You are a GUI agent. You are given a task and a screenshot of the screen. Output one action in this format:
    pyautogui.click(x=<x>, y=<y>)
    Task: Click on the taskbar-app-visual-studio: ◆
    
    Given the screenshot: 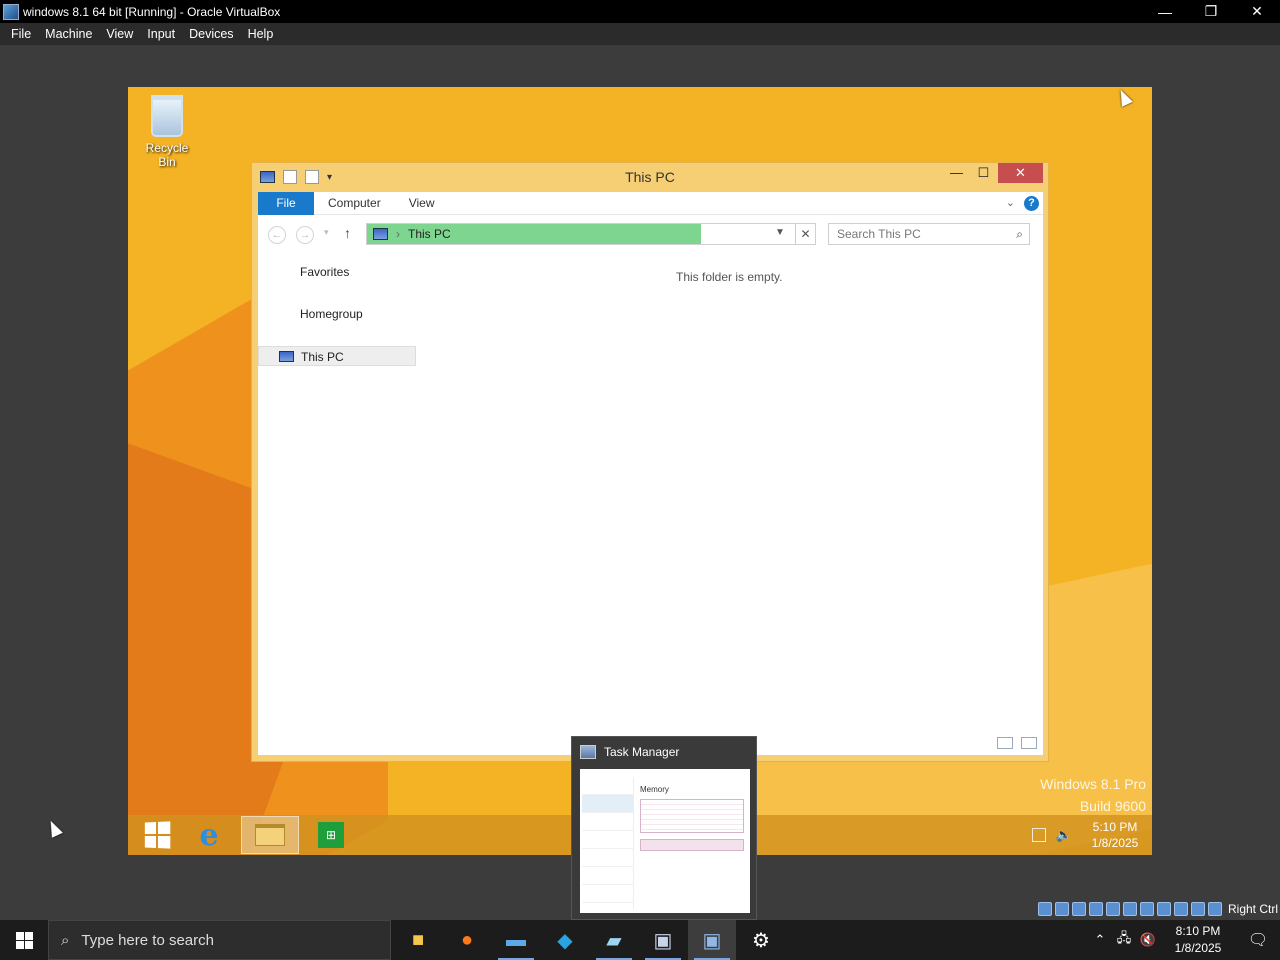 What is the action you would take?
    pyautogui.click(x=565, y=940)
    